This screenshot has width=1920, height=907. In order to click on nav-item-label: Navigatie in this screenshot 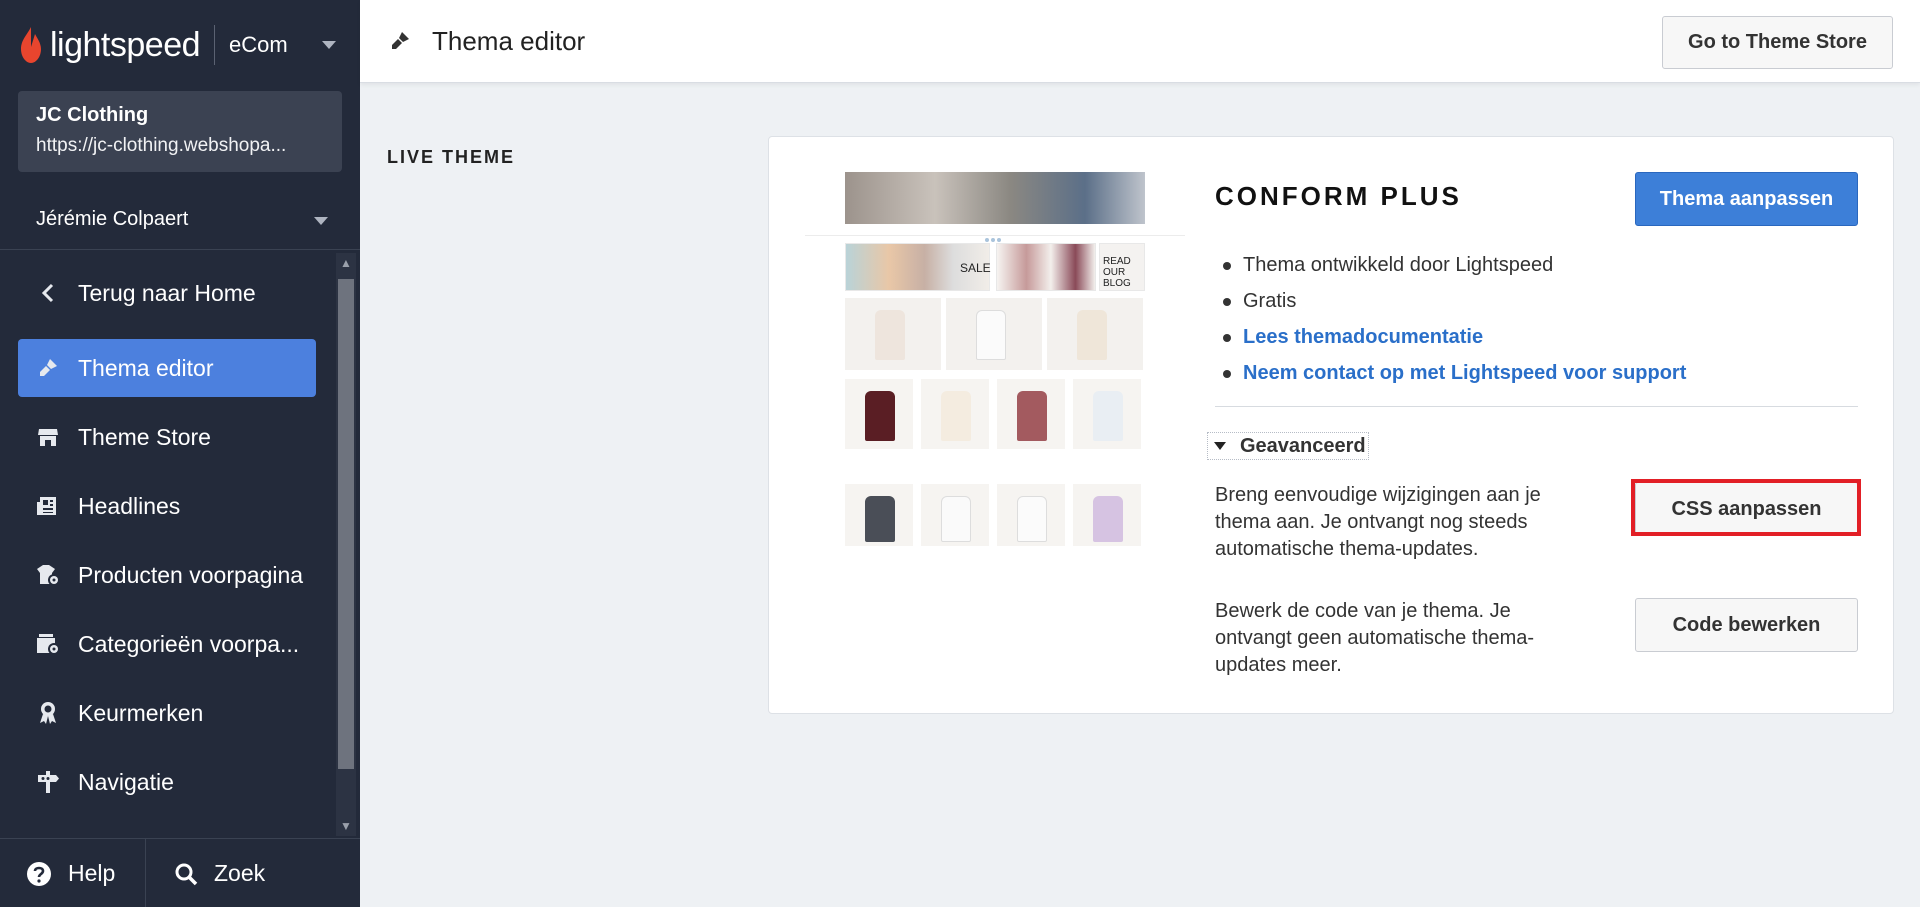, I will do `click(126, 781)`.